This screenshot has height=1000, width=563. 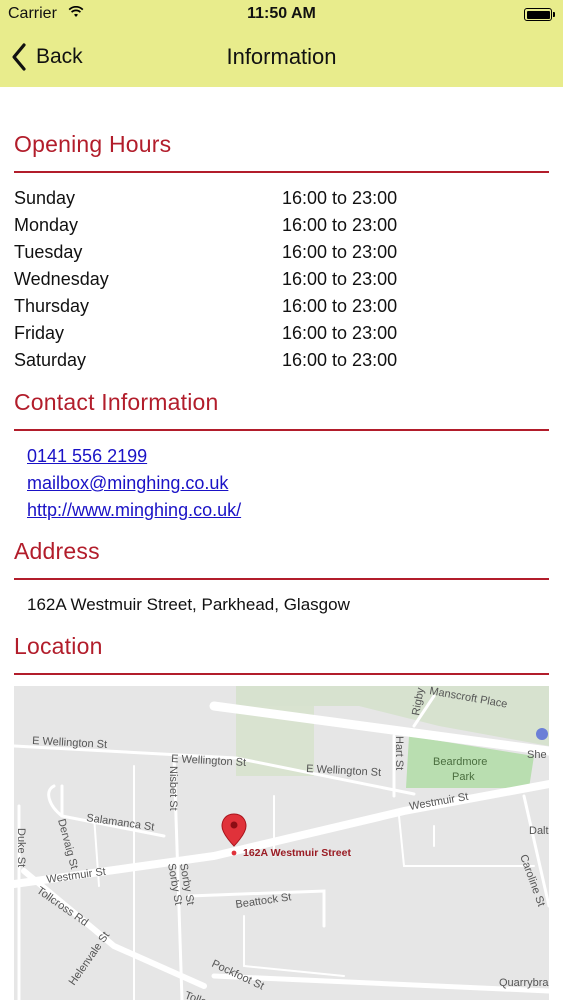 What do you see at coordinates (134, 510) in the screenshot?
I see `website-link: http://www.minghing.co.uk/` at bounding box center [134, 510].